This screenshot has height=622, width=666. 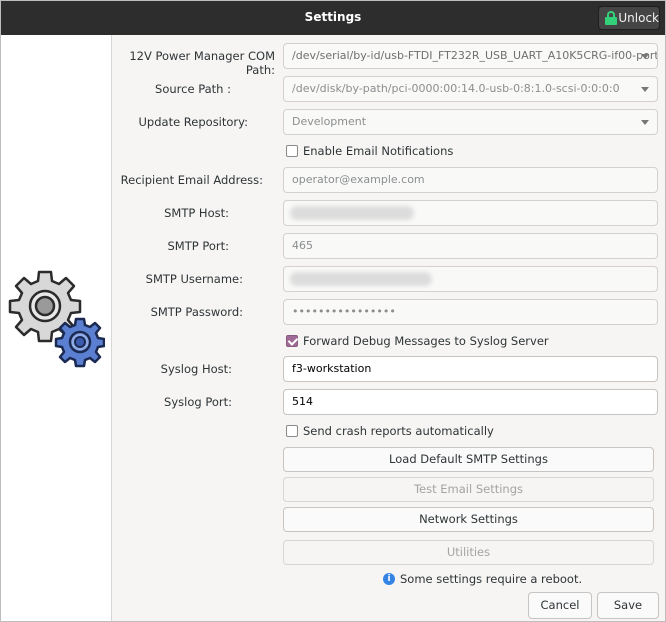 I want to click on syslog-port-value: 514, so click(x=302, y=401).